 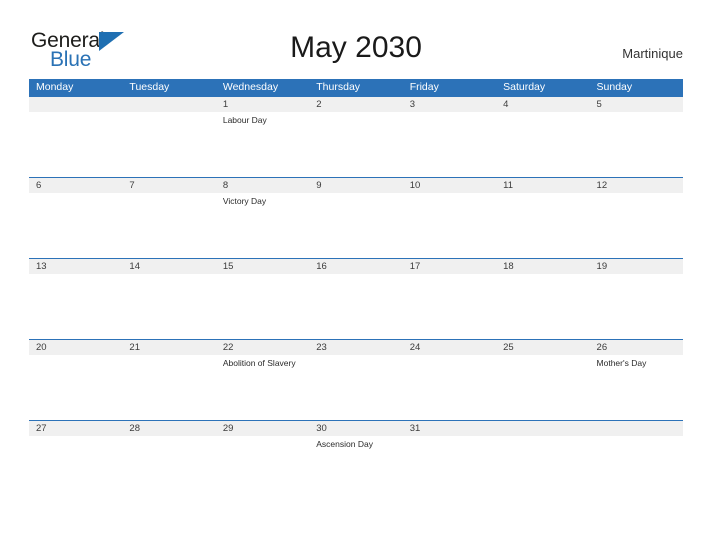 I want to click on day-number: 7, so click(x=132, y=185).